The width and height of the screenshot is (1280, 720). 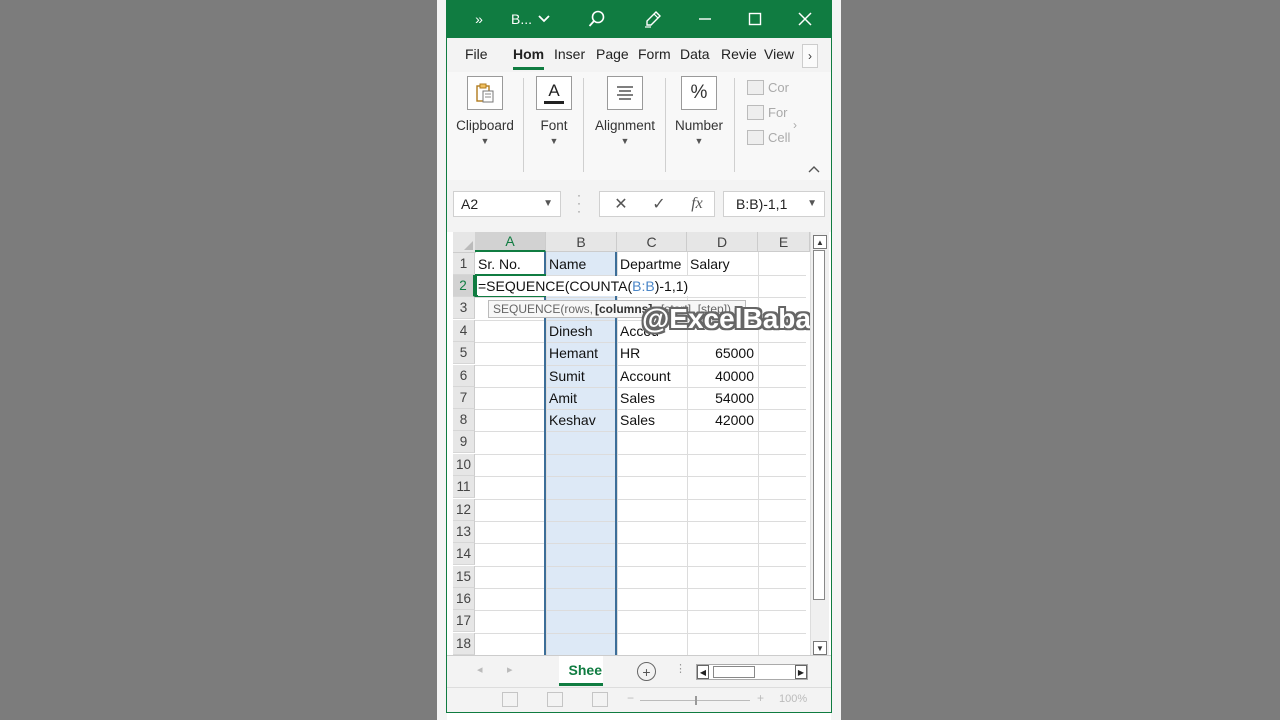 I want to click on cancel-icon: ✕, so click(x=621, y=204).